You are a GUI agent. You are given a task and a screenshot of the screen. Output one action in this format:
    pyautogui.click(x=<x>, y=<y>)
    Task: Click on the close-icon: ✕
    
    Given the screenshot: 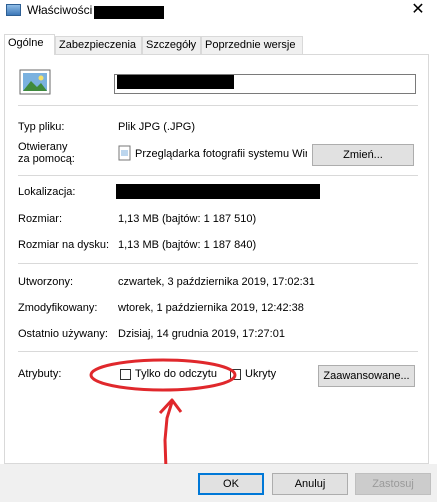 What is the action you would take?
    pyautogui.click(x=418, y=10)
    